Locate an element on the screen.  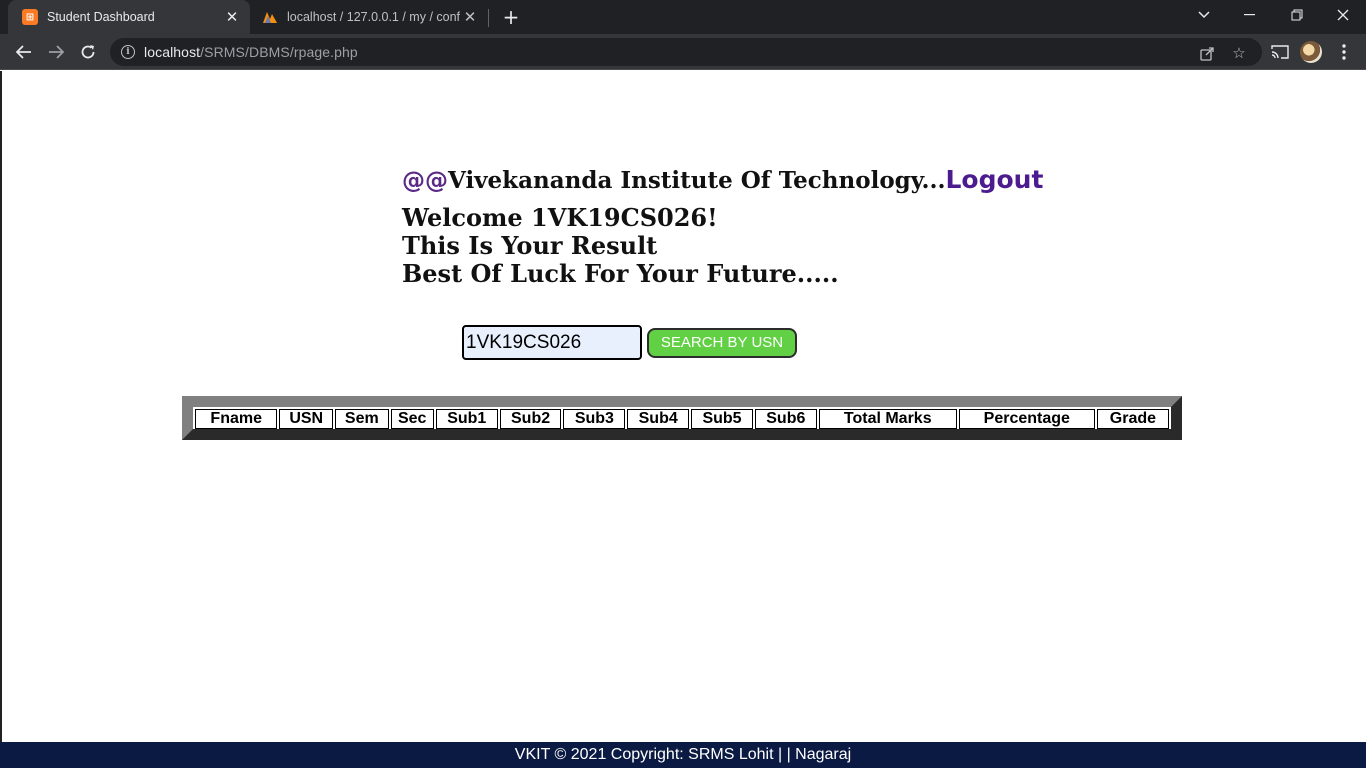
column-header-sub2: Sub2 is located at coordinates (530, 419).